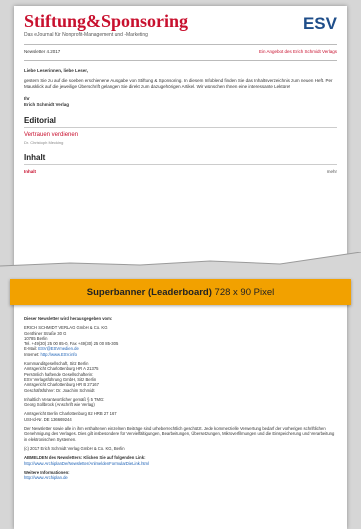 This screenshot has height=529, width=361. I want to click on issue-label: Newsletter 4.2017, so click(42, 51).